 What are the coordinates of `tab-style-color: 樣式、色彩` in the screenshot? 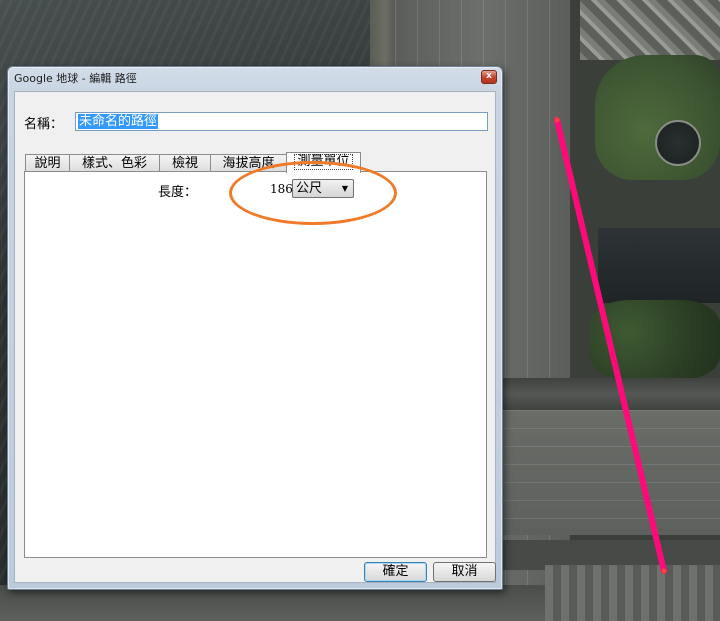 It's located at (114, 163).